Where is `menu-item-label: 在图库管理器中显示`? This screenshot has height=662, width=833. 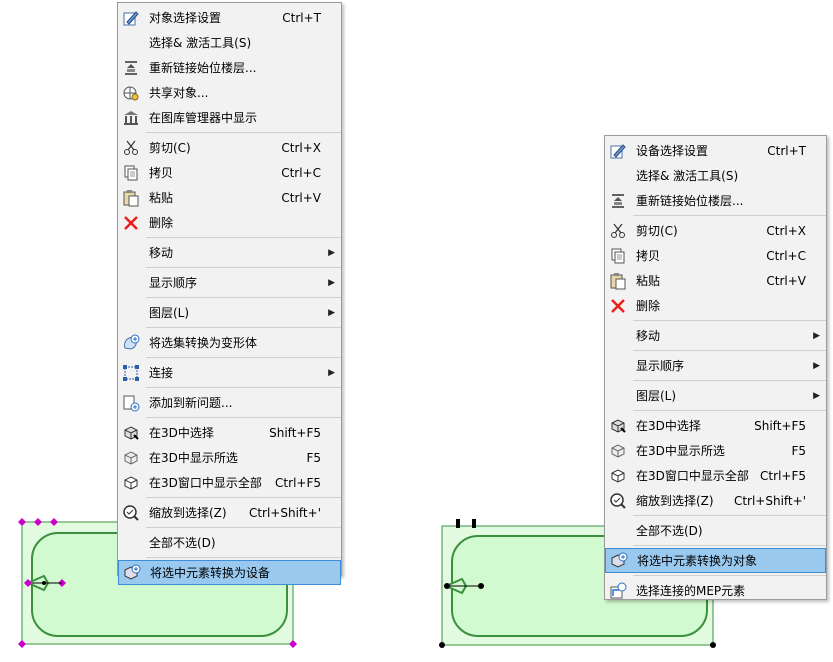
menu-item-label: 在图库管理器中显示 is located at coordinates (203, 118).